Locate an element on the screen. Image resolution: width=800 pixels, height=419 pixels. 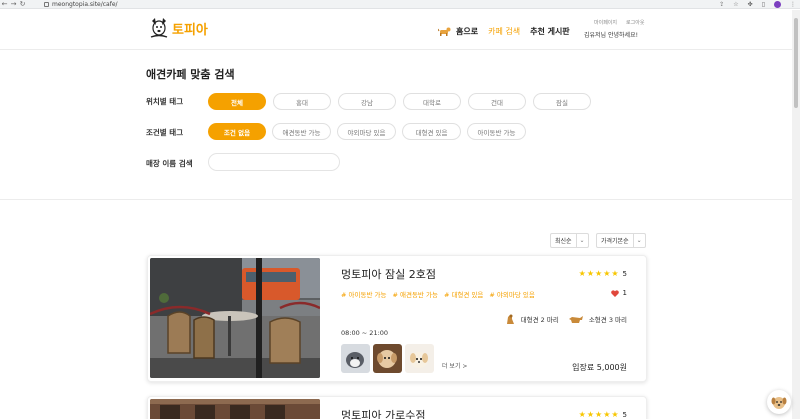
condition-tag-yard: 야외마당 있음 is located at coordinates (366, 131).